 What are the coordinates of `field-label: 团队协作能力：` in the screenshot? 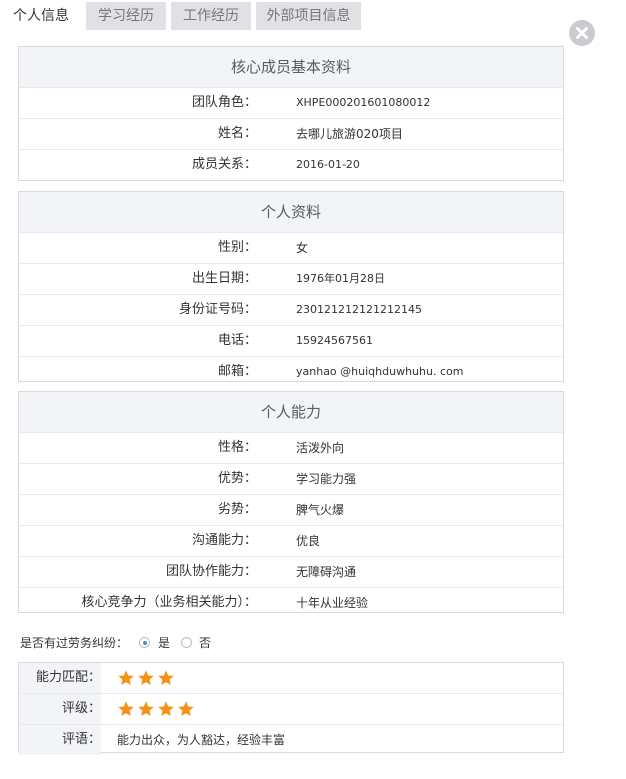 It's located at (211, 571).